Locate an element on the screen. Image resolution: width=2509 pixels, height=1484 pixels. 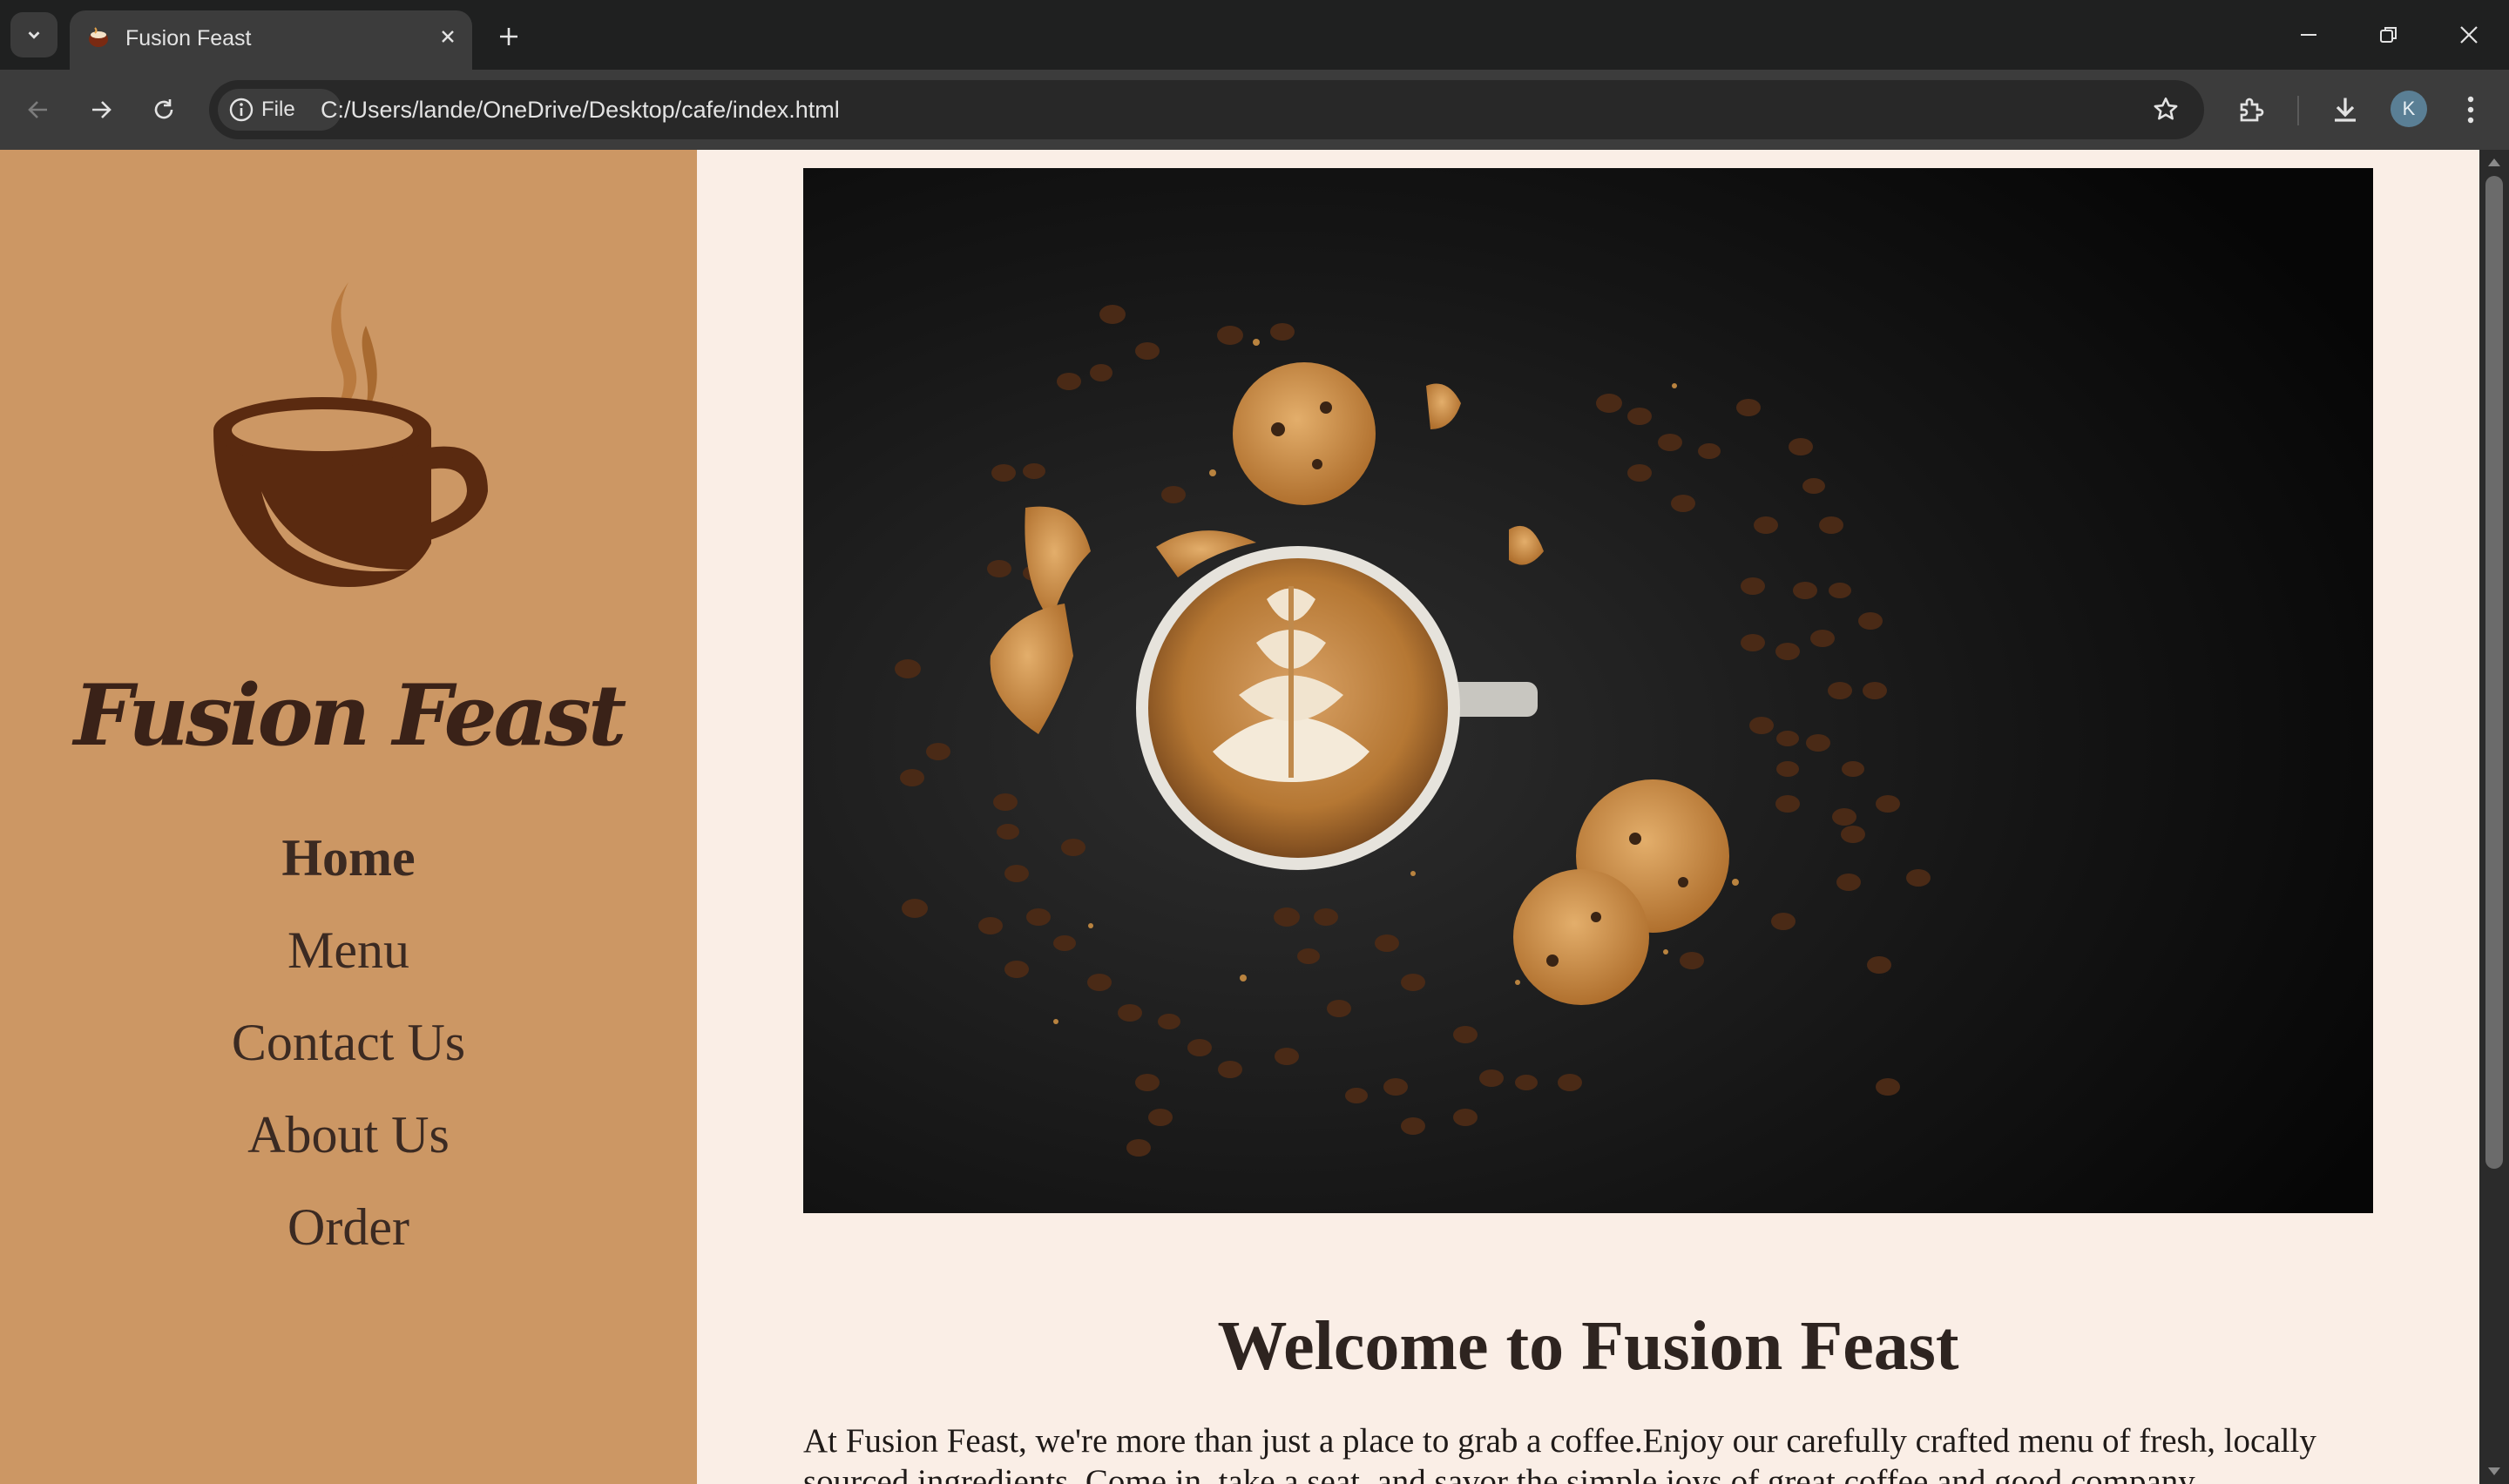
nav-about-us: About Us is located at coordinates (348, 1135).